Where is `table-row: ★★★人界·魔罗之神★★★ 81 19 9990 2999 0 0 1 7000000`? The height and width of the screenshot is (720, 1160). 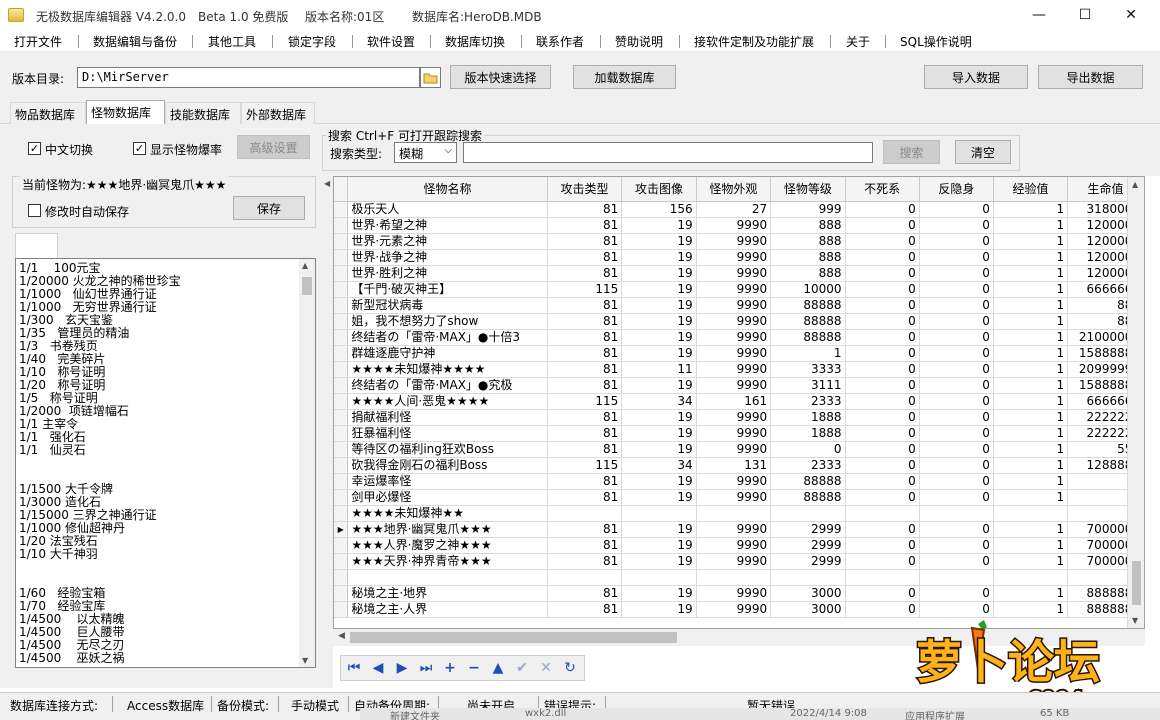 table-row: ★★★人界·魔罗之神★★★ 81 19 9990 2999 0 0 1 7000000 is located at coordinates (739, 545).